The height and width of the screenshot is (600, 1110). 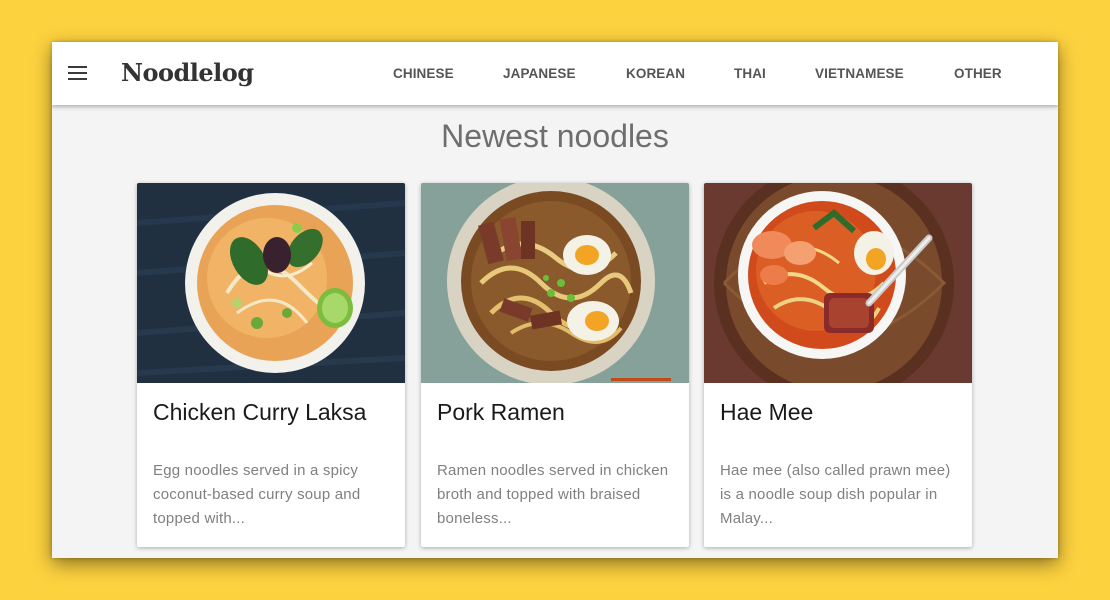 What do you see at coordinates (259, 412) in the screenshot?
I see `card-title: Chicken Curry Laksa` at bounding box center [259, 412].